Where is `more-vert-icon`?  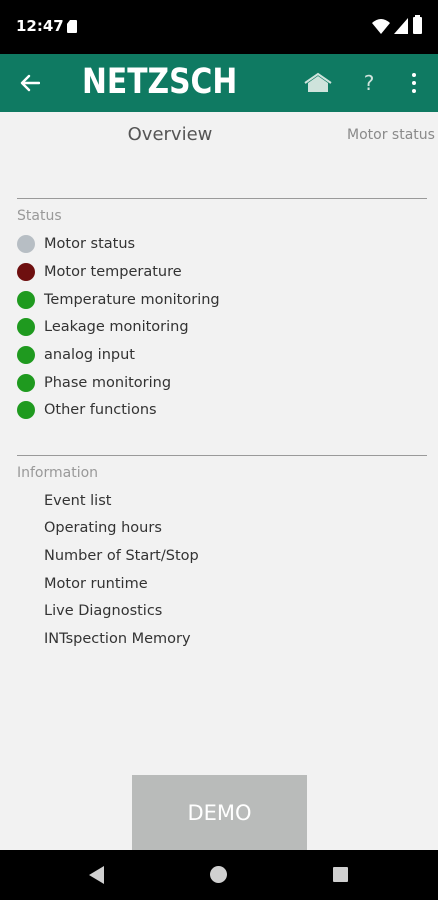
more-vert-icon is located at coordinates (414, 75).